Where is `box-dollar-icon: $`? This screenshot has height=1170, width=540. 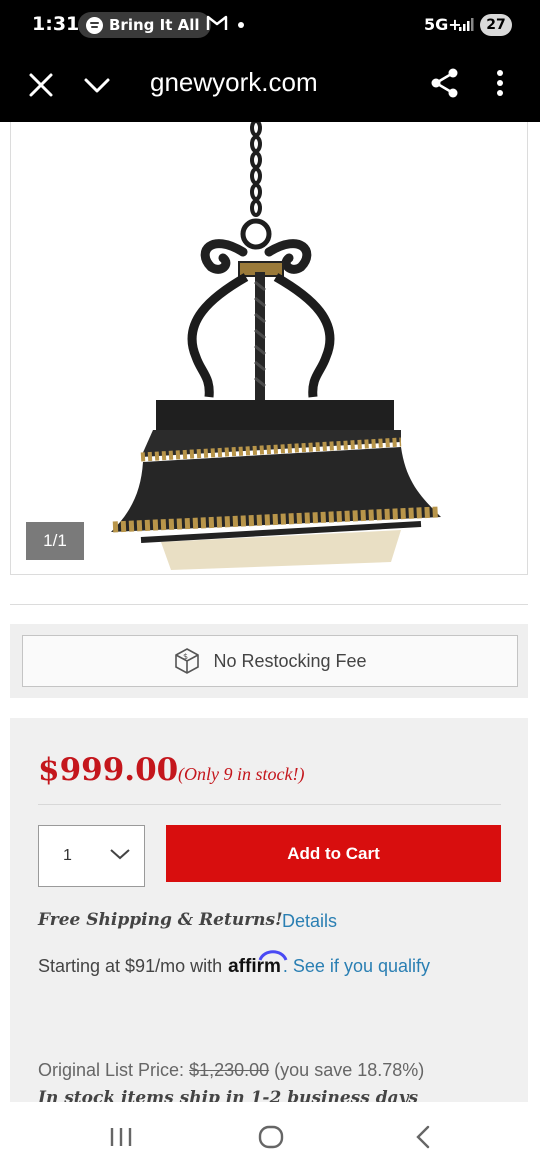
box-dollar-icon: $ is located at coordinates (187, 661).